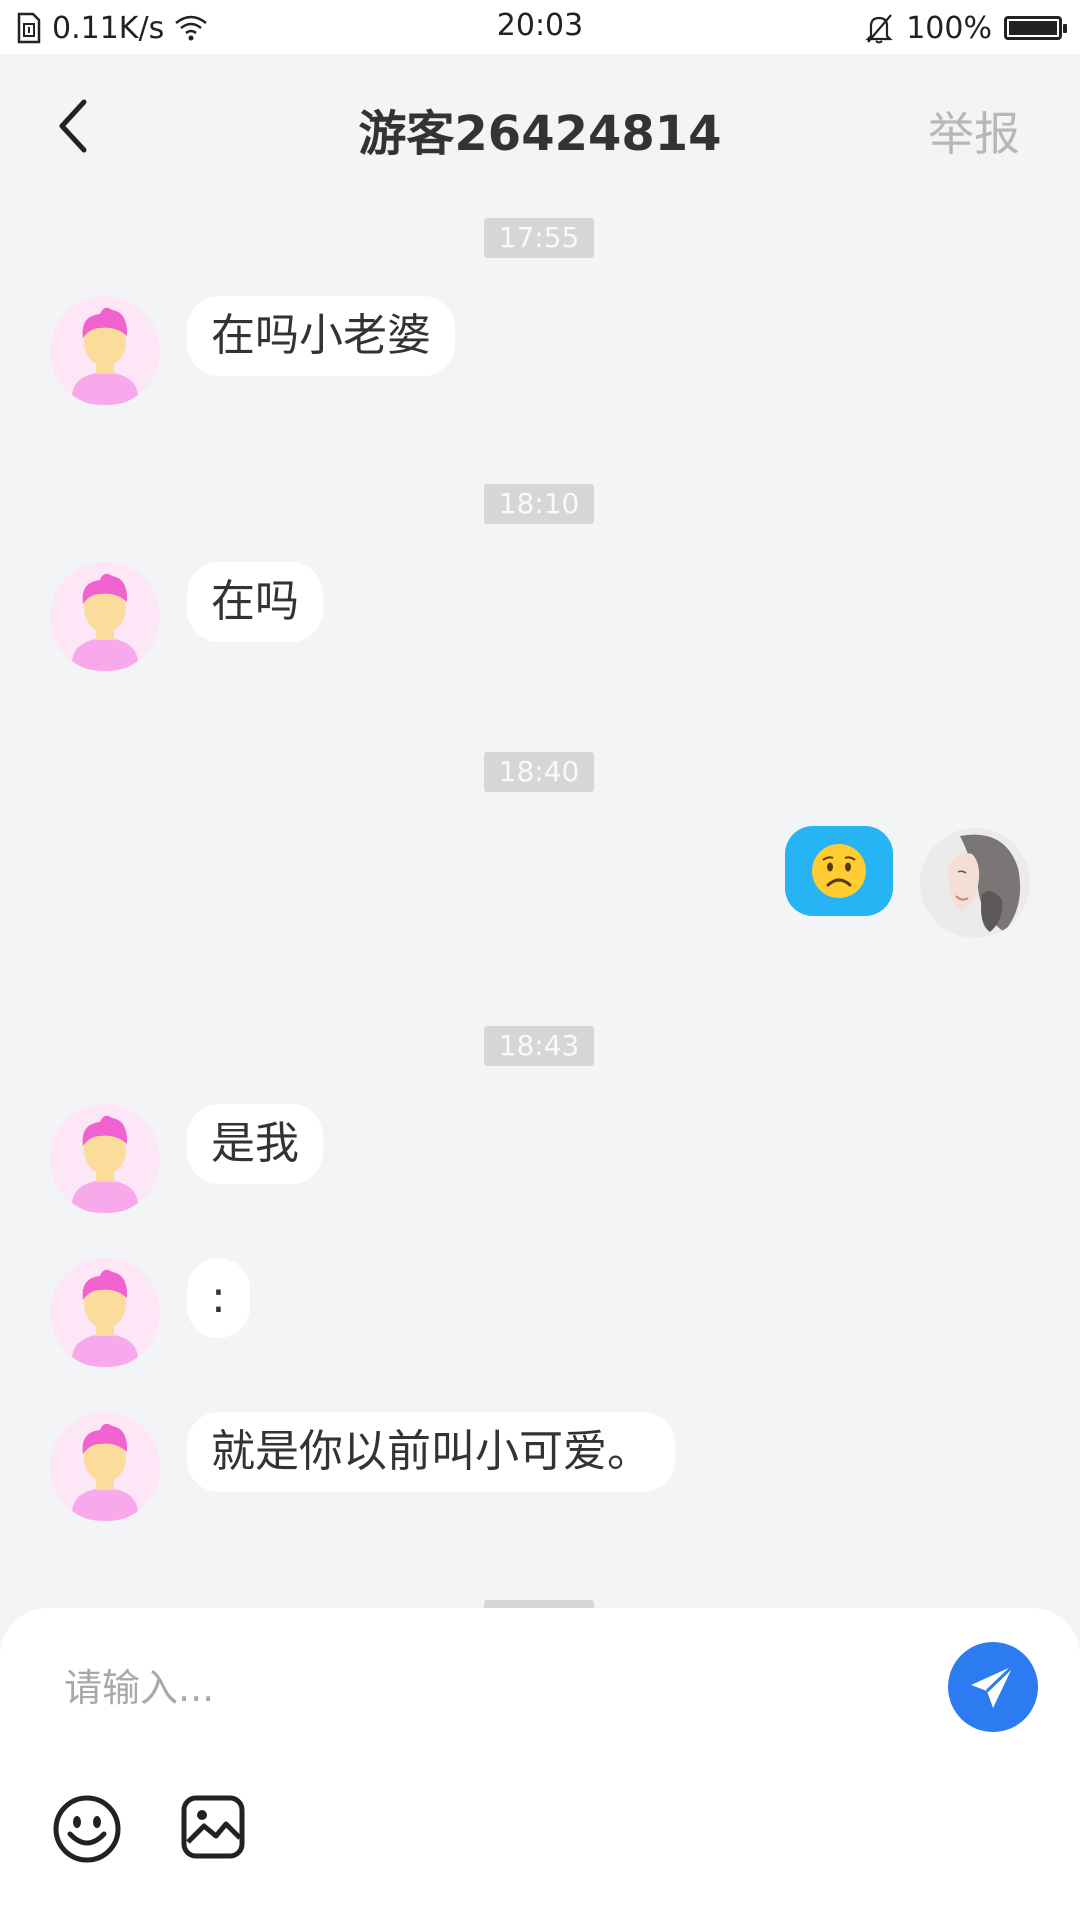  Describe the element at coordinates (974, 131) in the screenshot. I see `report-button: 举报` at that location.